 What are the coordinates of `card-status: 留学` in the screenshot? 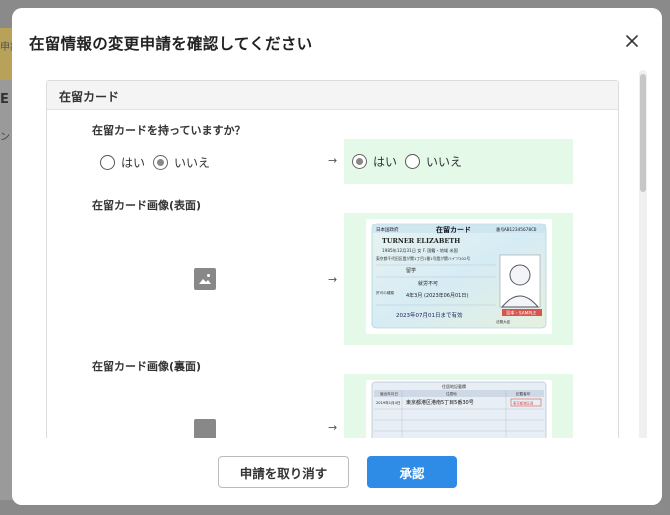 It's located at (411, 270).